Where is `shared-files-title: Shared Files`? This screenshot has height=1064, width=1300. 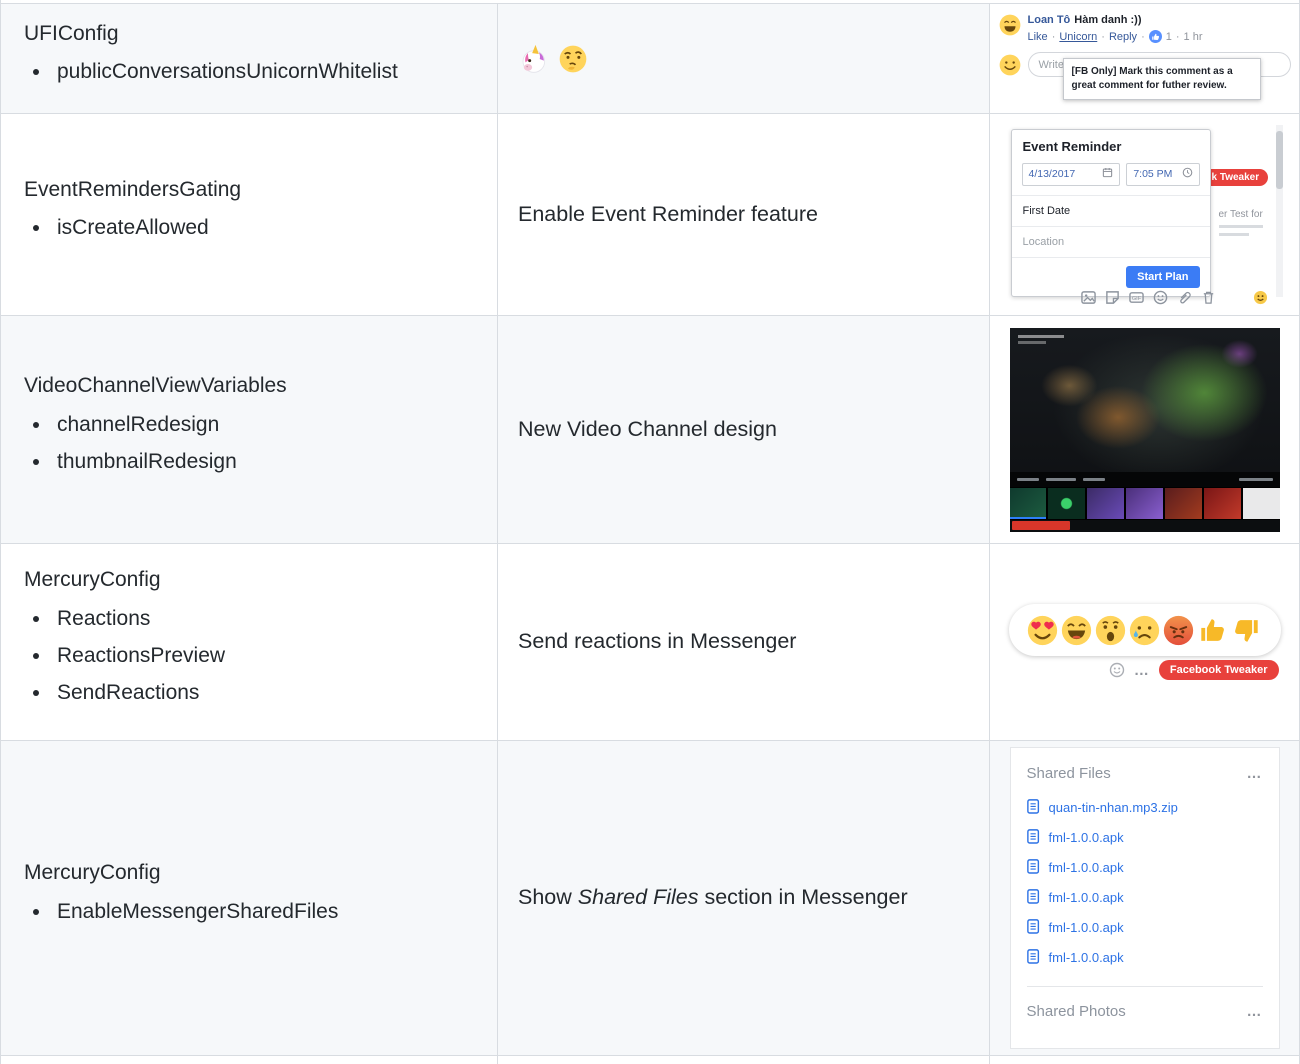
shared-files-title: Shared Files is located at coordinates (1068, 773).